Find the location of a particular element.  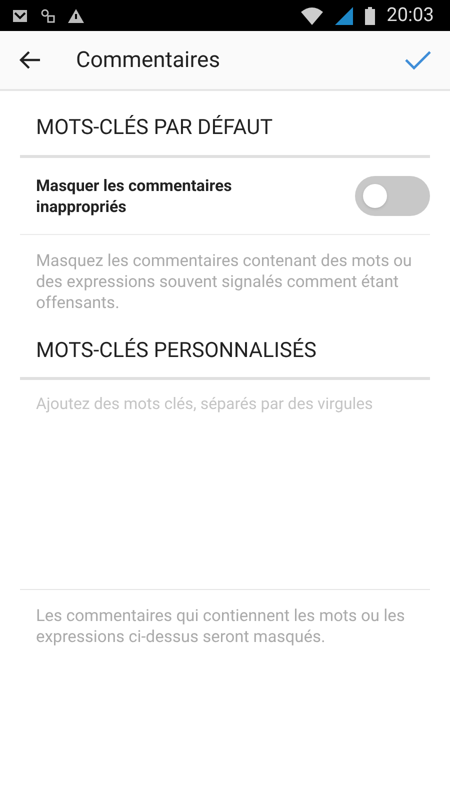

wifi-icon is located at coordinates (311, 15).